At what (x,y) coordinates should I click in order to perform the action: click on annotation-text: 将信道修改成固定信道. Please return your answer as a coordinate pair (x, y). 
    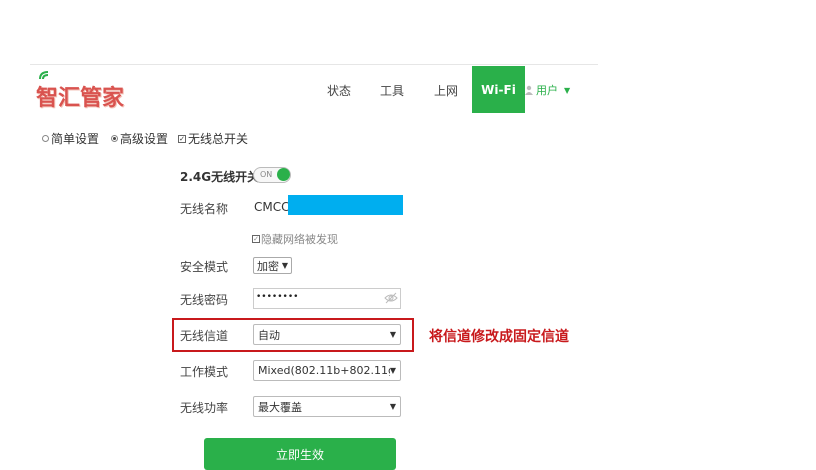
    Looking at the image, I should click on (499, 337).